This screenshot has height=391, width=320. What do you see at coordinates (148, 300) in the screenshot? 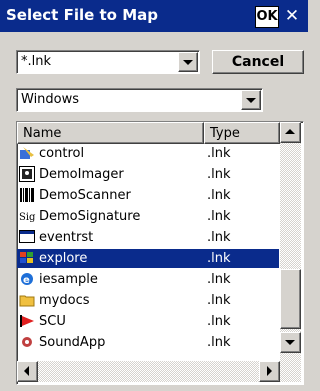
I see `list-item: mydocs .lnk` at bounding box center [148, 300].